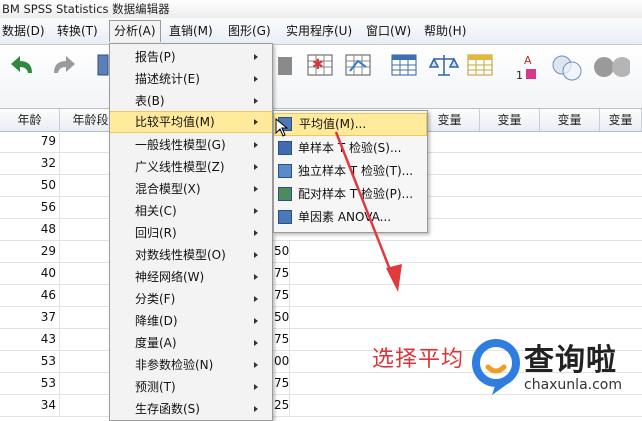 The height and width of the screenshot is (421, 642). Describe the element at coordinates (405, 65) in the screenshot. I see `weight-cases-icon` at that location.